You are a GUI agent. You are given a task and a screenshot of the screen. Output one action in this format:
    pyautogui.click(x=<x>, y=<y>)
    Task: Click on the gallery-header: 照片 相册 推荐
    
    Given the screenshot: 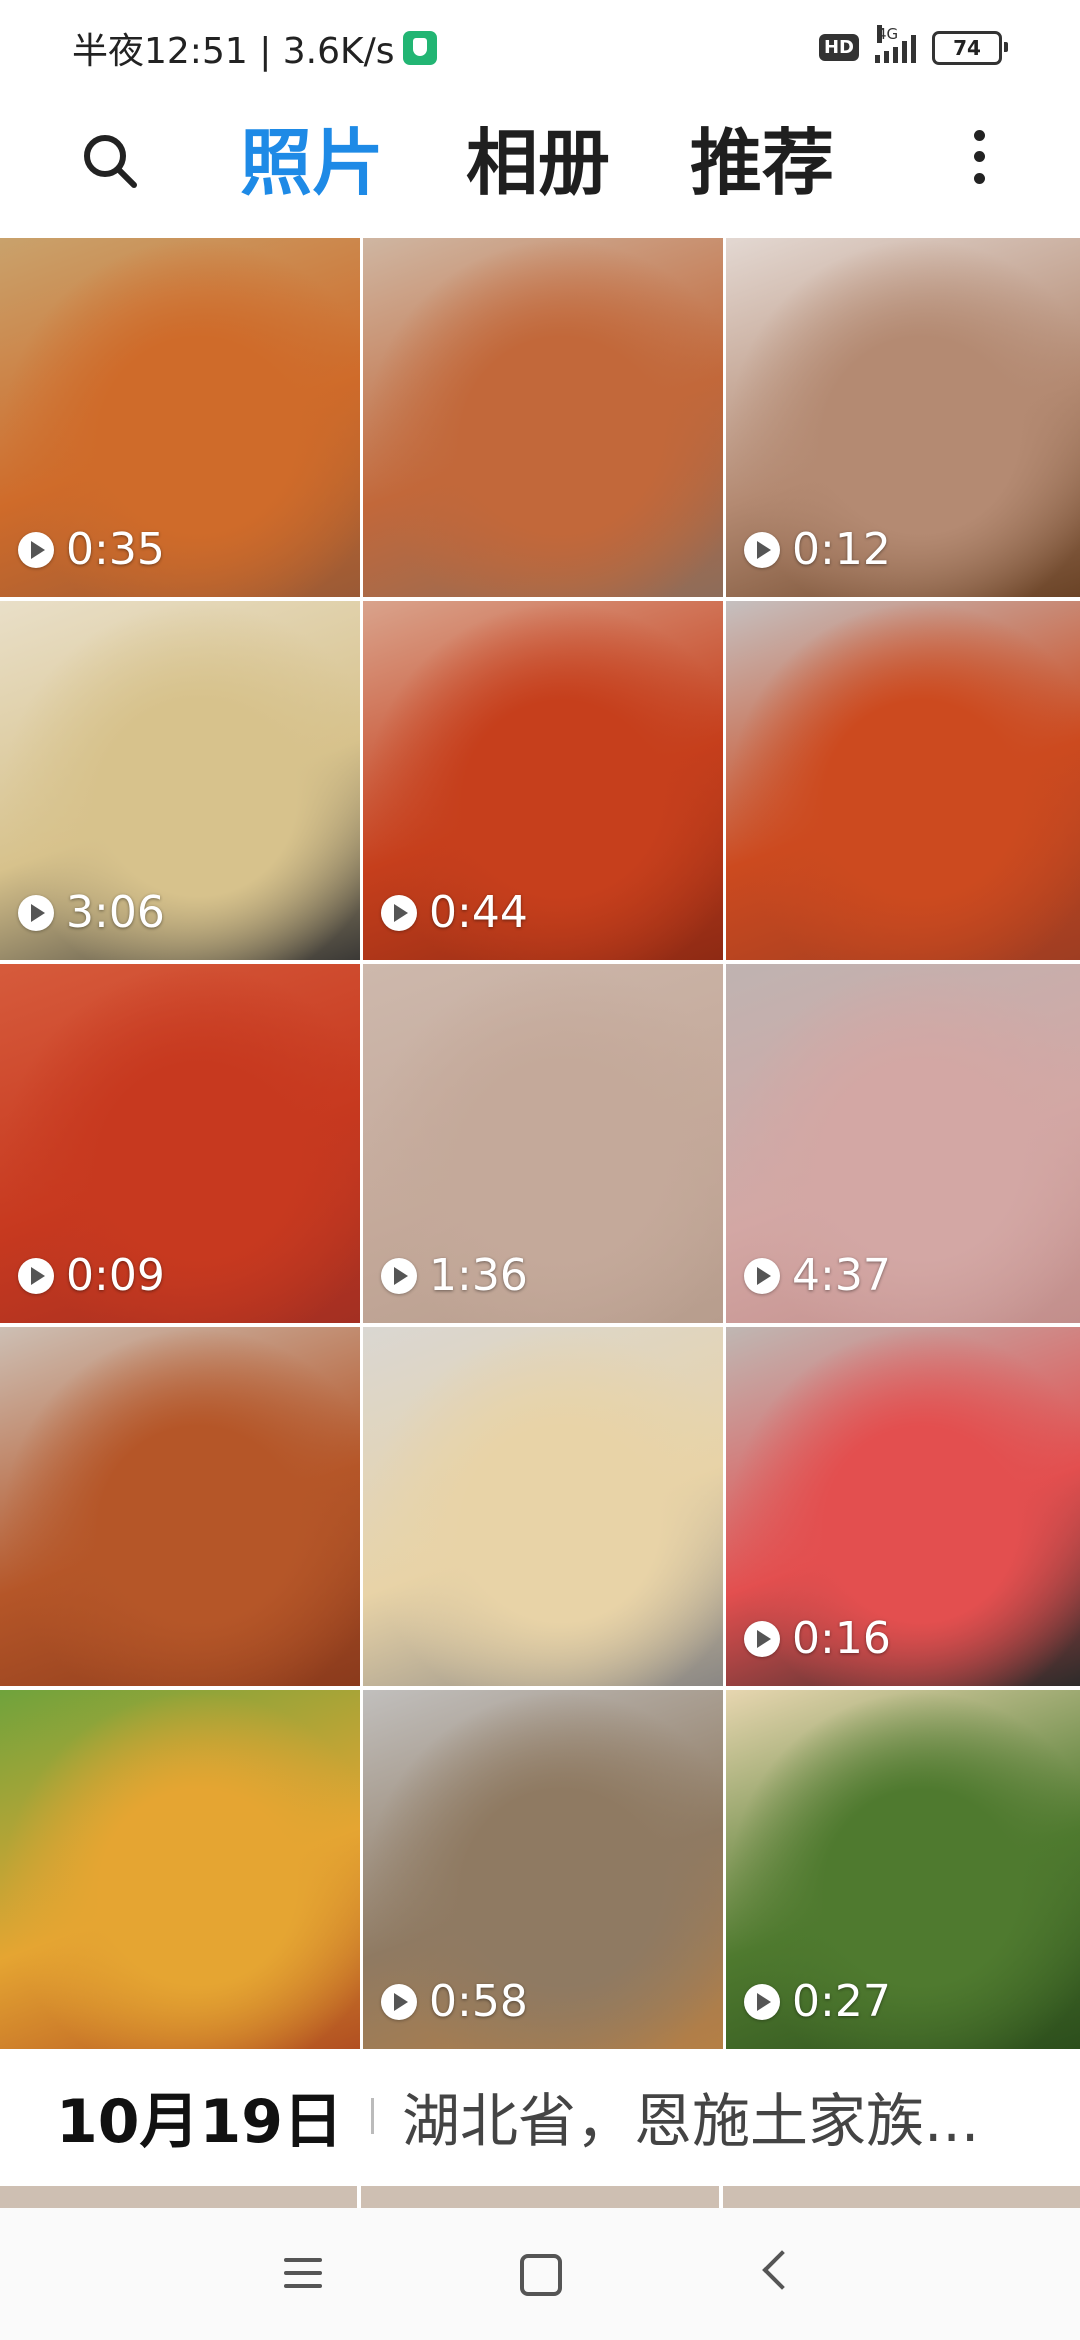 What is the action you would take?
    pyautogui.click(x=540, y=165)
    